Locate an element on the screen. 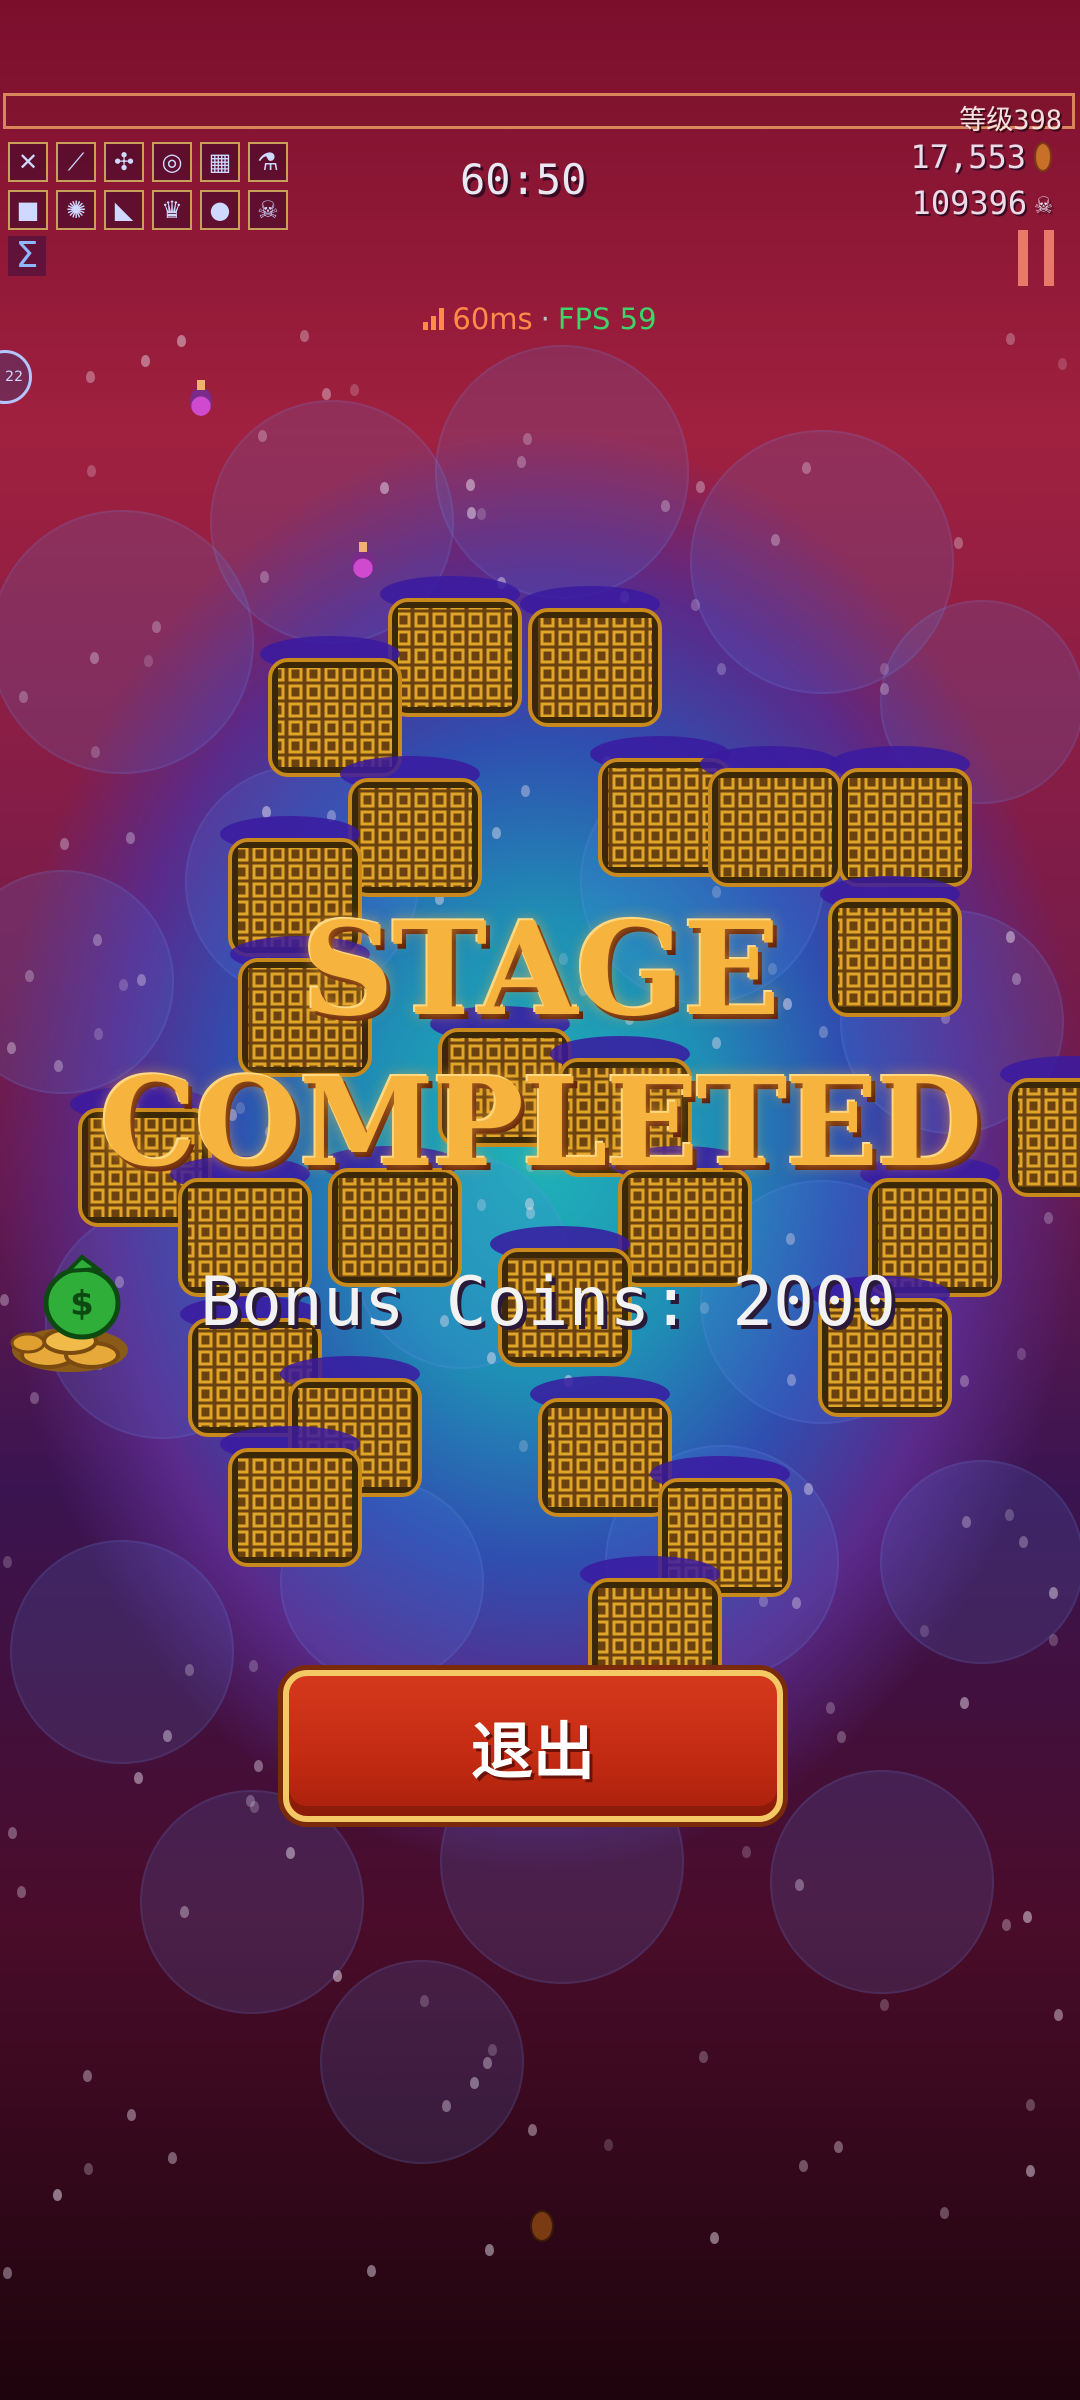  spider-icon: ✺ is located at coordinates (76, 210).